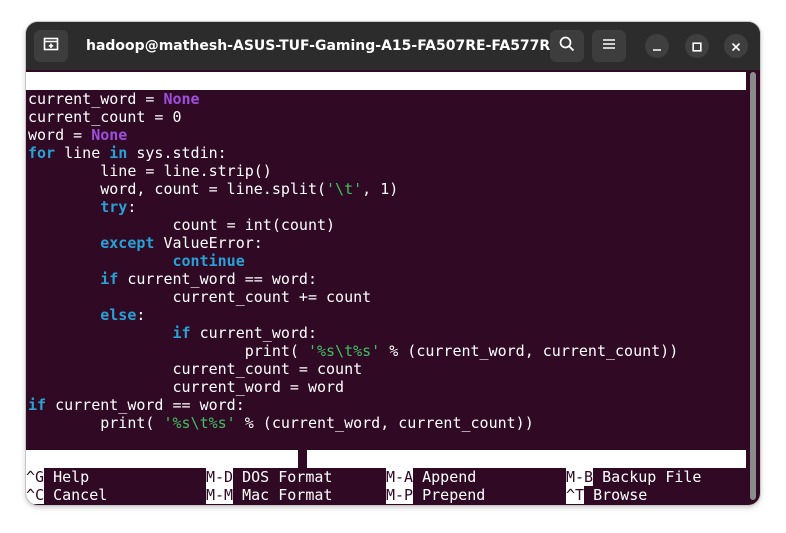 This screenshot has height=533, width=786. Describe the element at coordinates (449, 495) in the screenshot. I see `shortcut-label: Prepend` at that location.